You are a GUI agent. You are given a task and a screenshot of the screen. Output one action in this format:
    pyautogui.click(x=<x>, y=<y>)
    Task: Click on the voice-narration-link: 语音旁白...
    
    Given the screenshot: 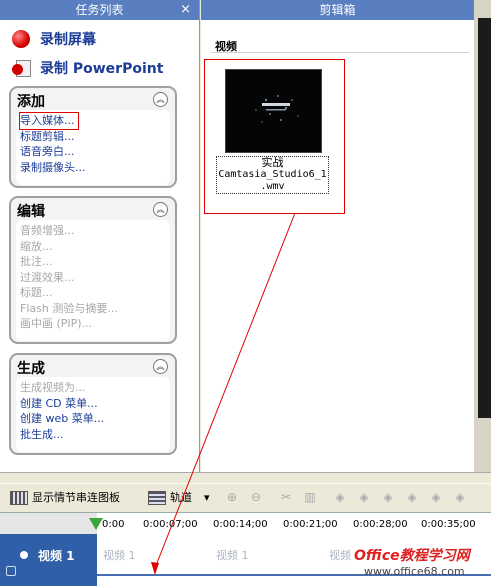 What is the action you would take?
    pyautogui.click(x=93, y=152)
    